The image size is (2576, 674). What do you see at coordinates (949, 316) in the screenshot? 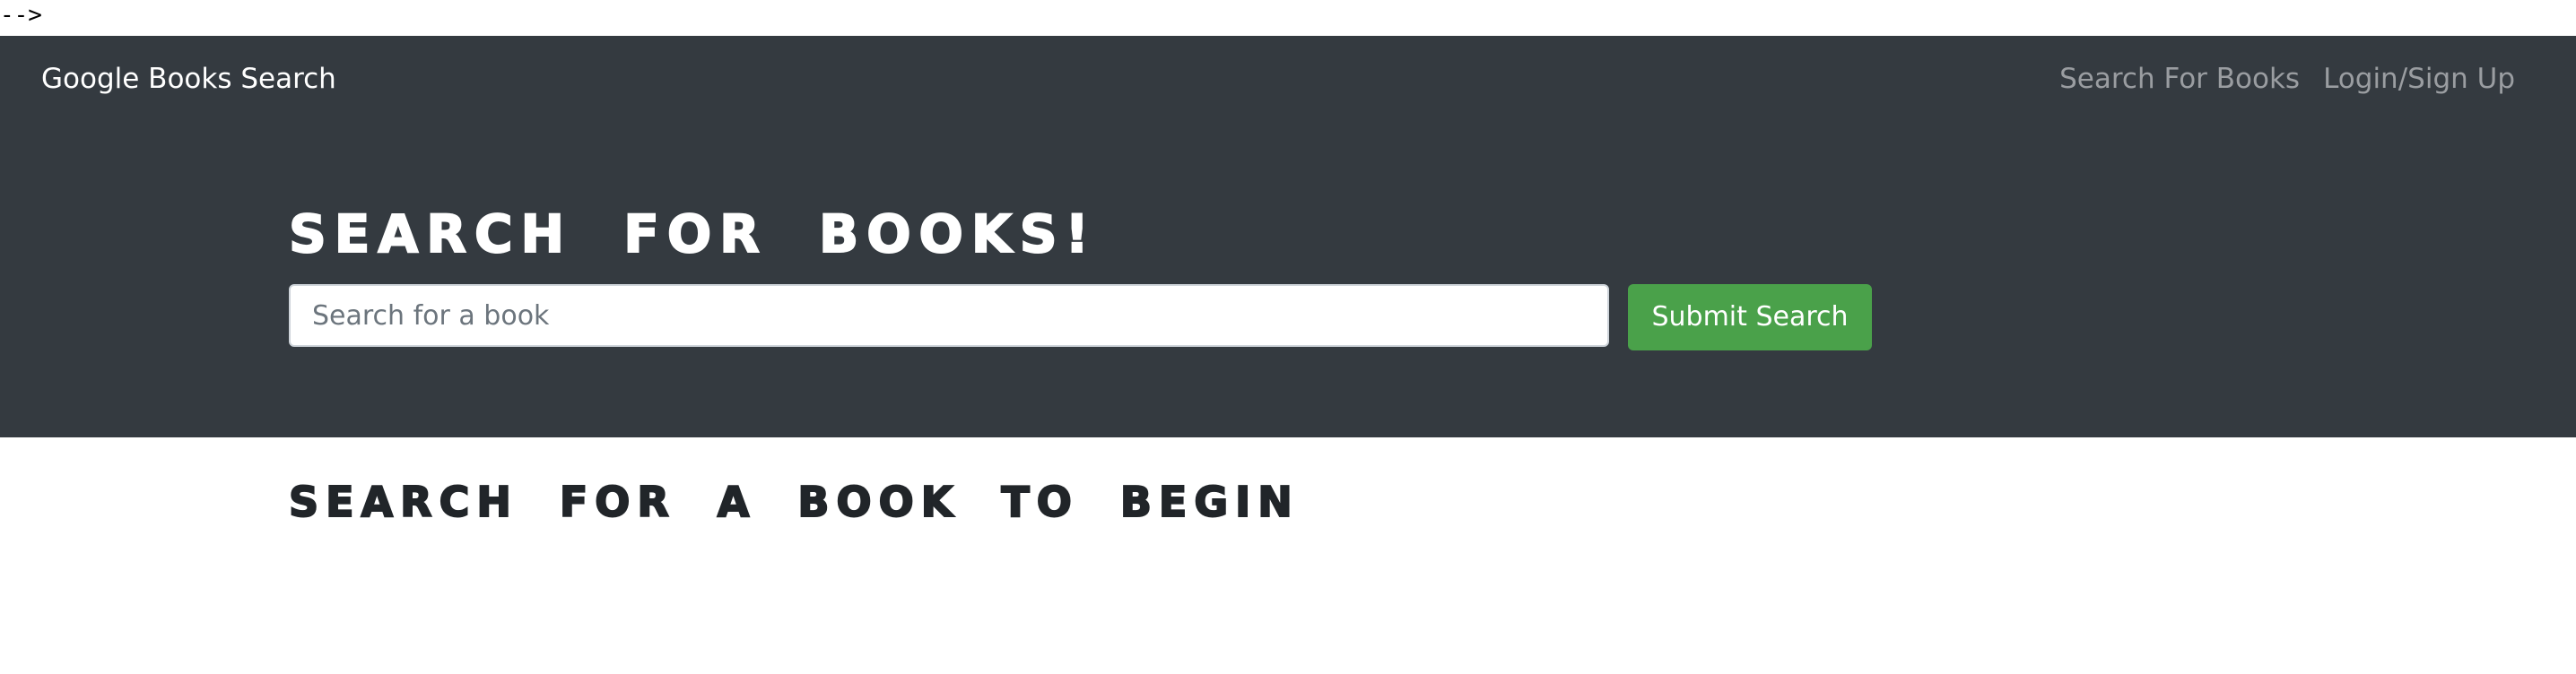
I see `search-input` at bounding box center [949, 316].